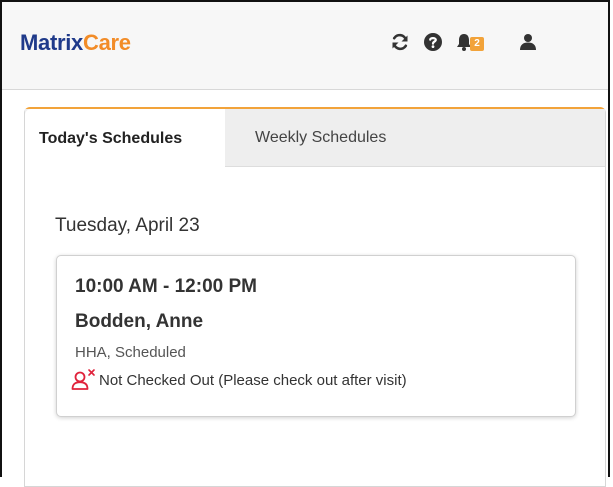  I want to click on logo-text-care: Care, so click(107, 42).